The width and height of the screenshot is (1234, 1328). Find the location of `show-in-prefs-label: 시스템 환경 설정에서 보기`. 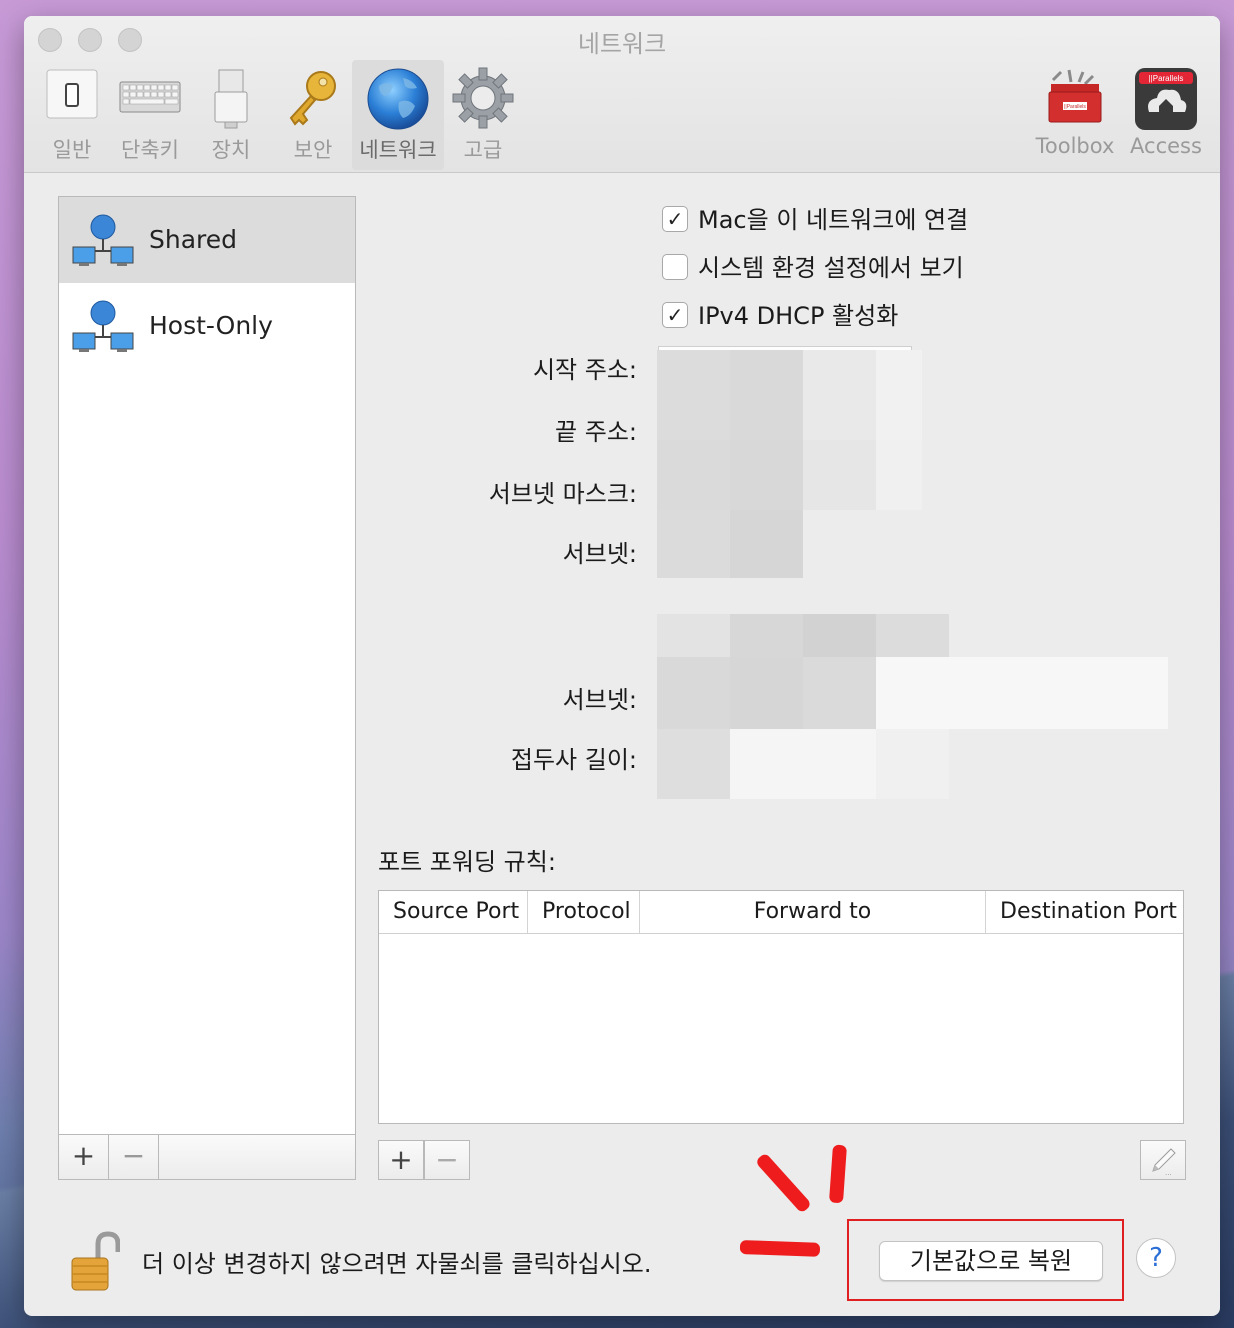

show-in-prefs-label: 시스템 환경 설정에서 보기 is located at coordinates (831, 268).